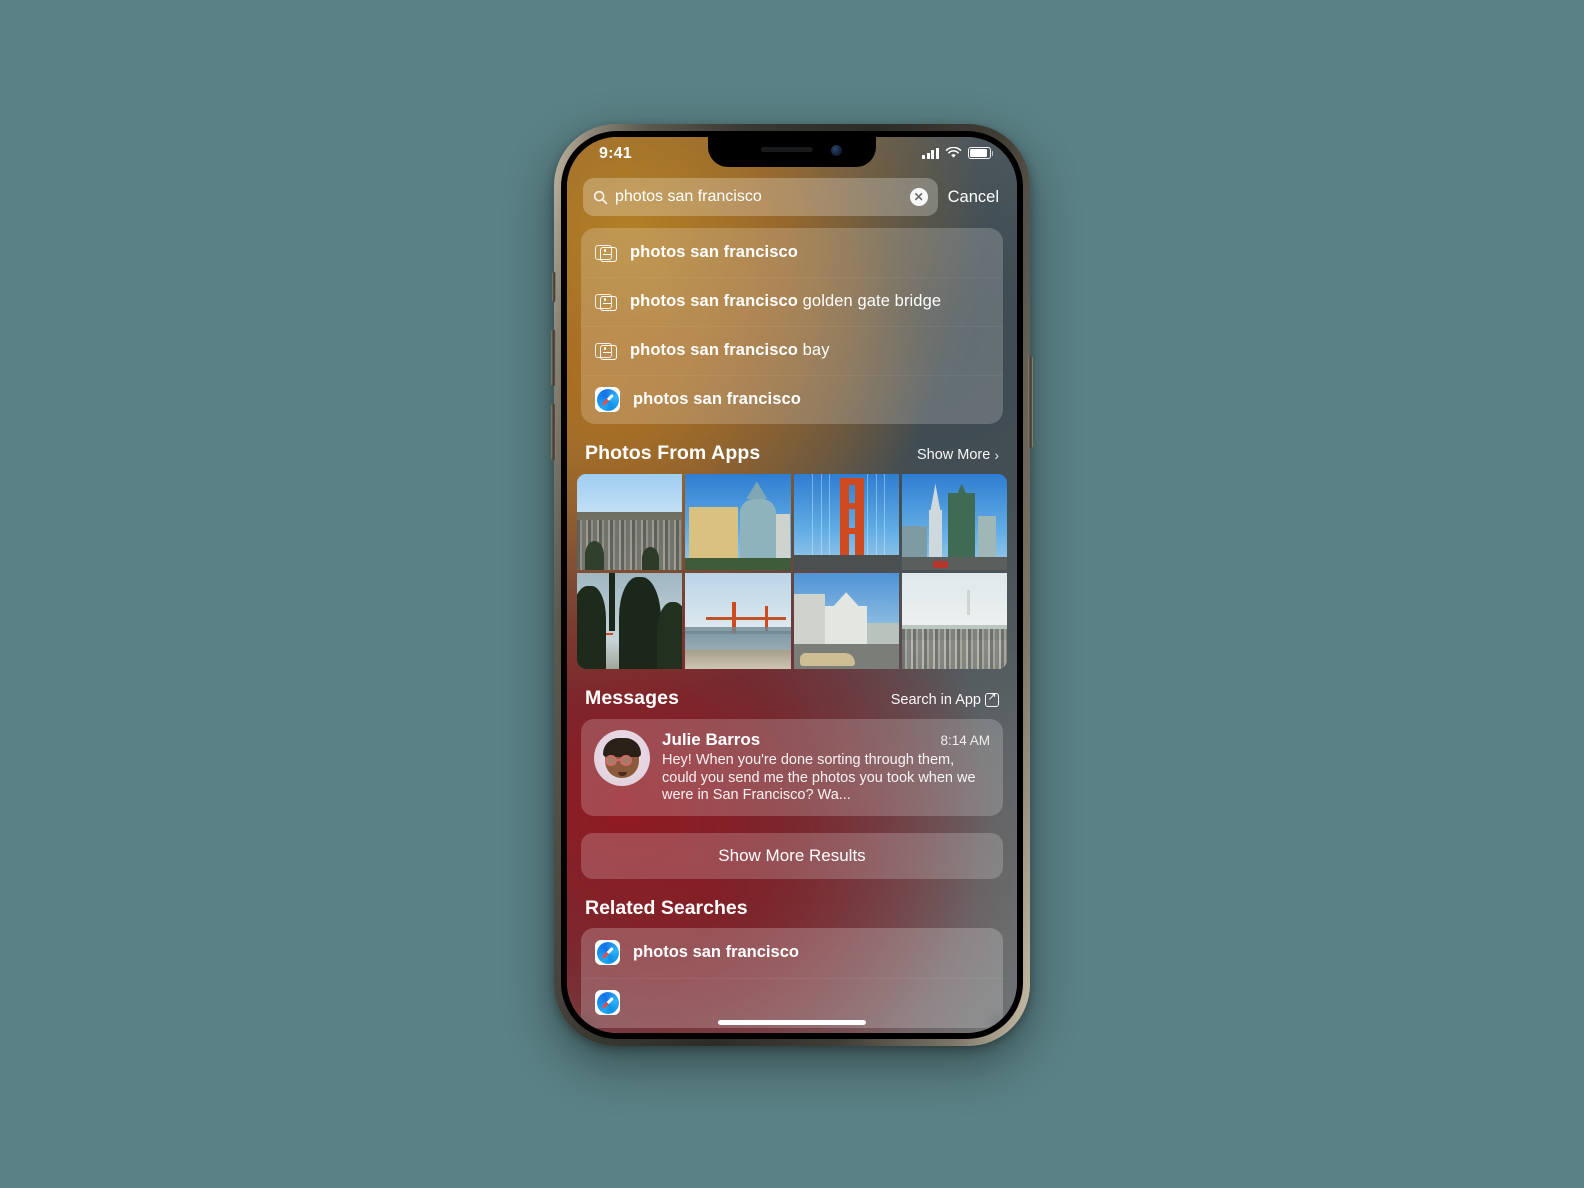 The height and width of the screenshot is (1188, 1584). I want to click on status-icons, so click(958, 153).